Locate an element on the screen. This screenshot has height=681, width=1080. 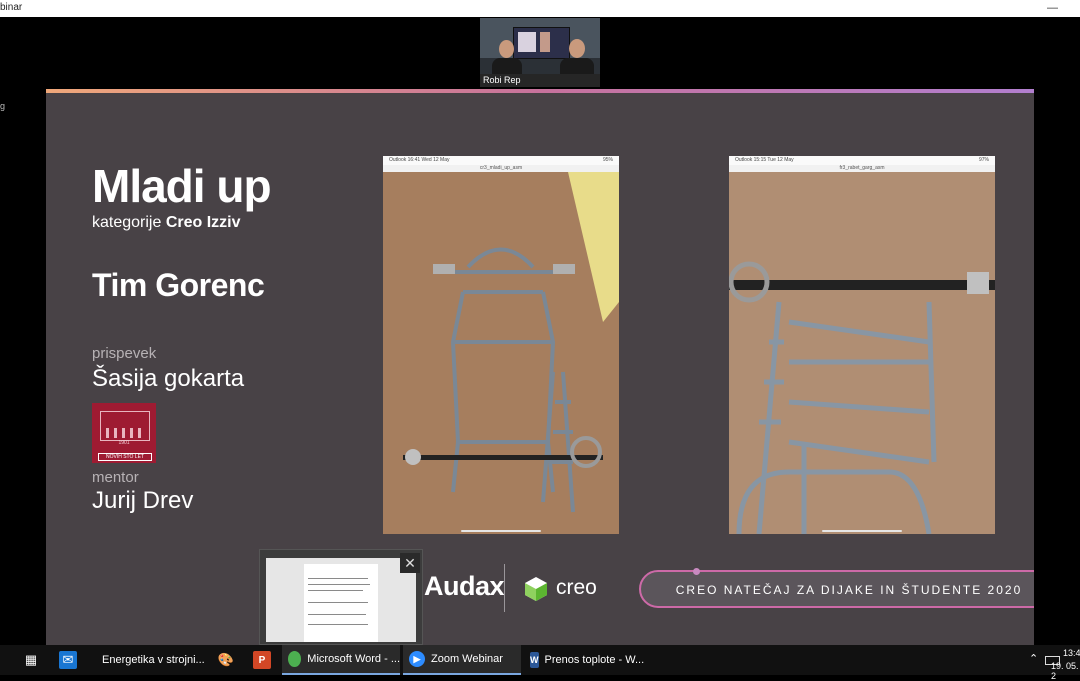
kart-axle-image is located at coordinates (862, 397).